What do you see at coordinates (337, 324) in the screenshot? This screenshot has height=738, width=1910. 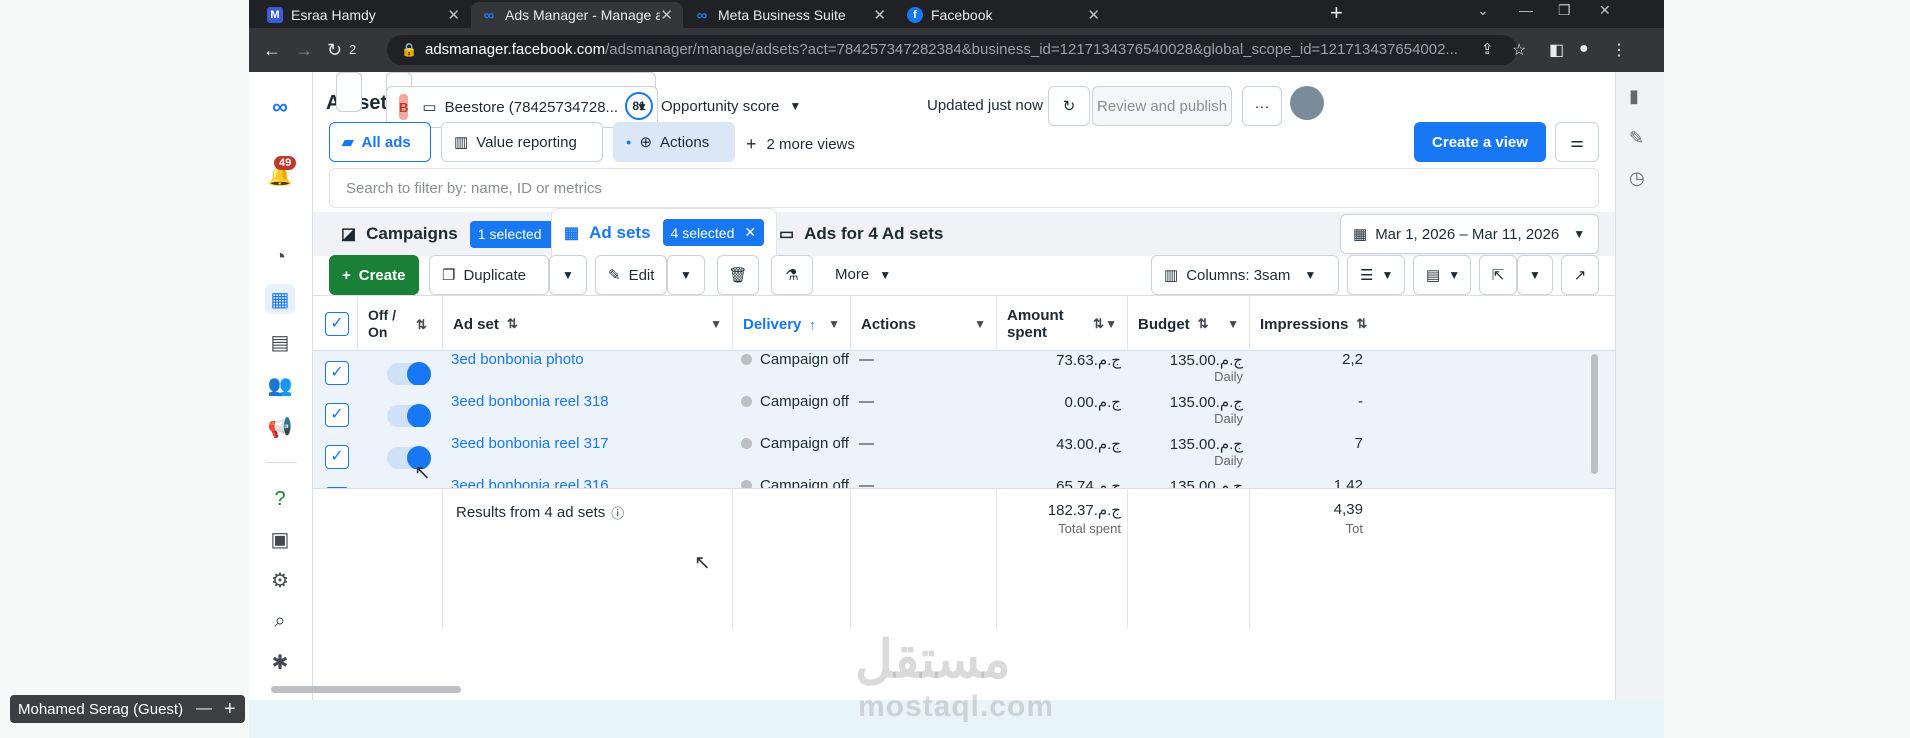 I see `select-all-checkbox: ✓` at bounding box center [337, 324].